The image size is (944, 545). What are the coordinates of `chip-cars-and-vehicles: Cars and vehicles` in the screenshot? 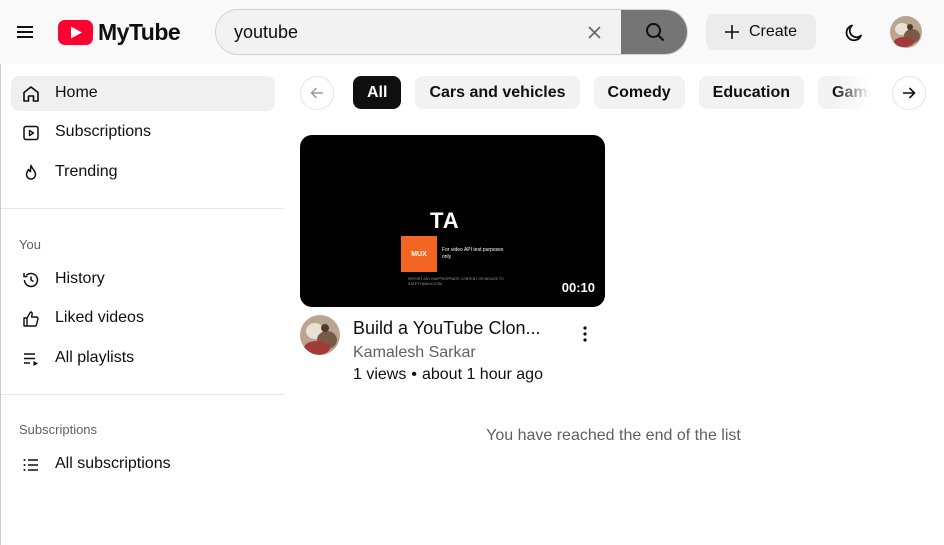 It's located at (497, 92).